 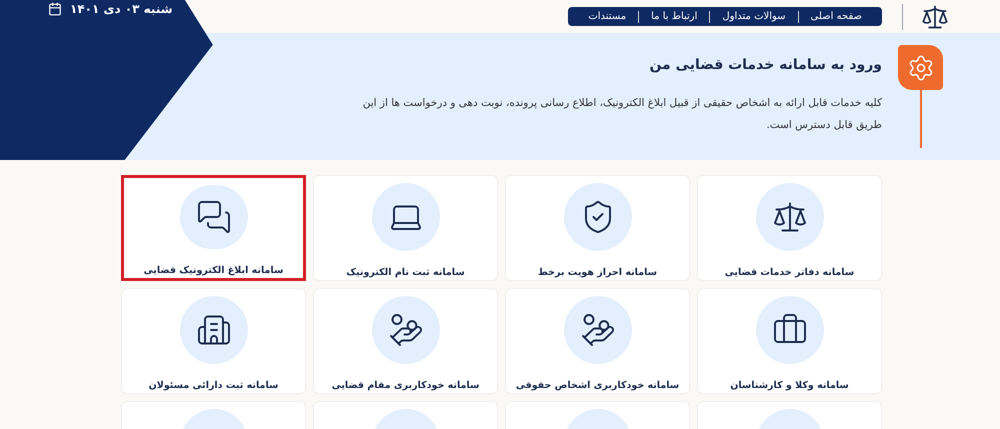 What do you see at coordinates (622, 114) in the screenshot?
I see `intro-text: کلیه خدمات قابل ارائه به اشخاص حقیقی از قبیل ابلاغ الکترونیک، اطلاع رسانی پرونده، نوبت دهی و درخواست ها از این طریق قابل دسترس است.` at bounding box center [622, 114].